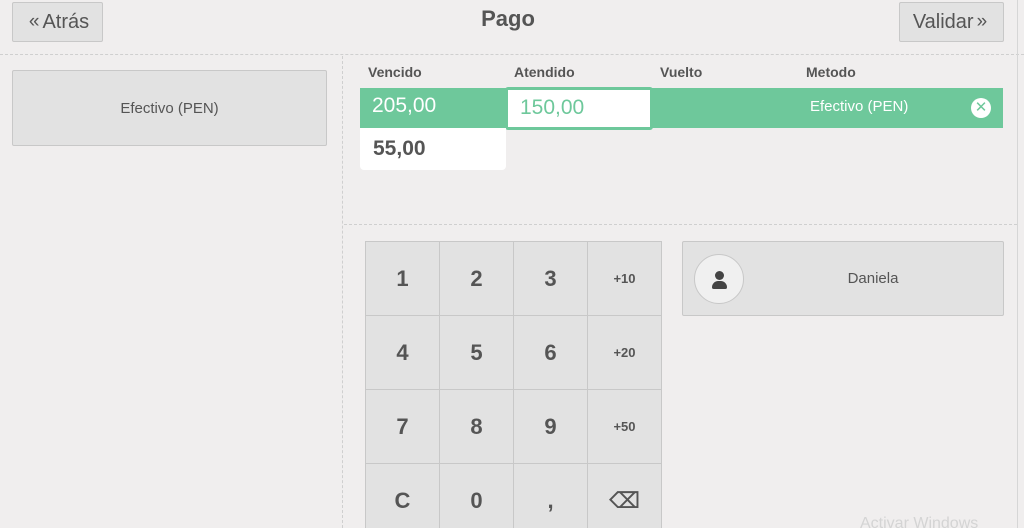 The height and width of the screenshot is (528, 1024). What do you see at coordinates (551, 353) in the screenshot?
I see `numpad-key-6: 6` at bounding box center [551, 353].